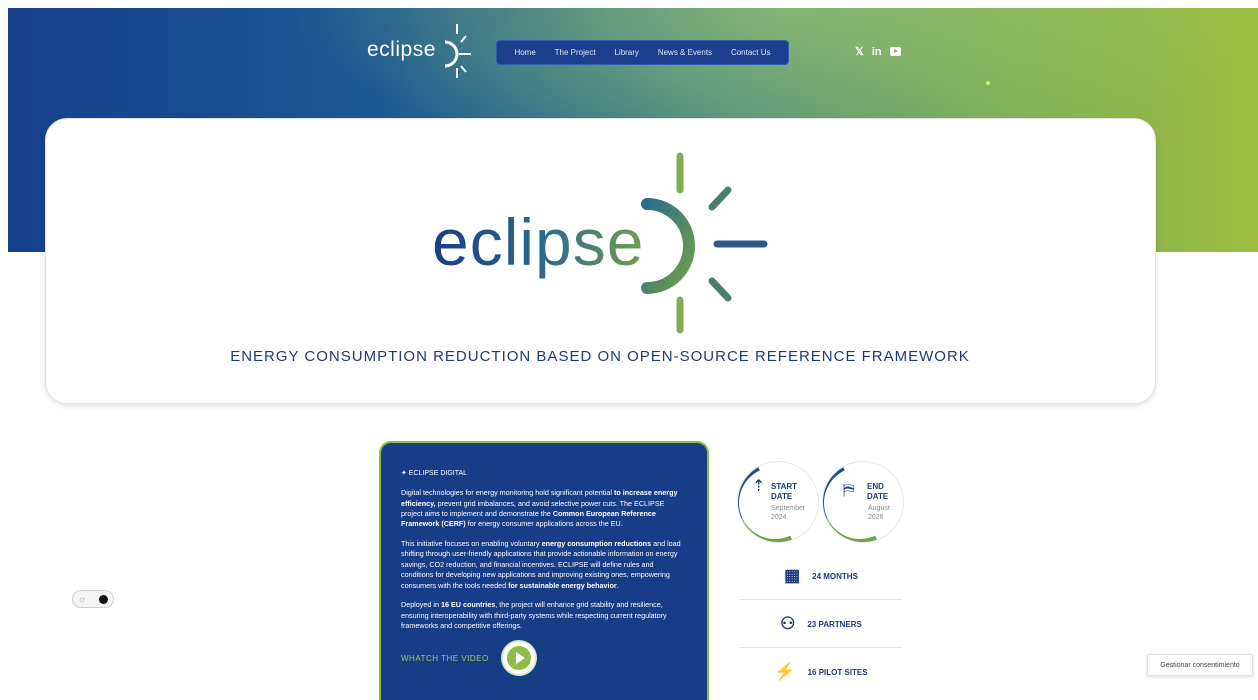 This screenshot has width=1258, height=700. I want to click on end-date-title-2: DATE, so click(878, 497).